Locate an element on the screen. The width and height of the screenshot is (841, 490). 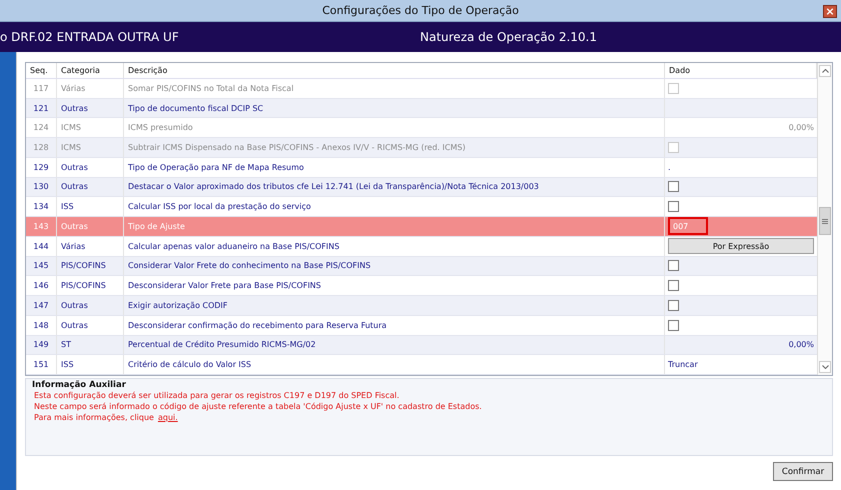
table-cell: ST is located at coordinates (90, 345).